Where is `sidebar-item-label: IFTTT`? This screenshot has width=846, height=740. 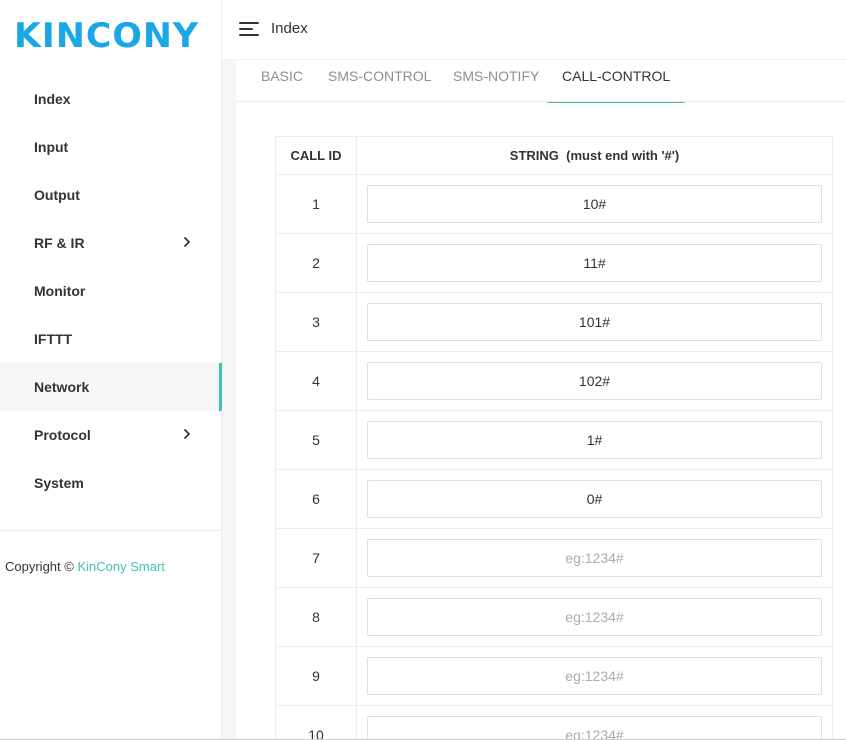 sidebar-item-label: IFTTT is located at coordinates (53, 339).